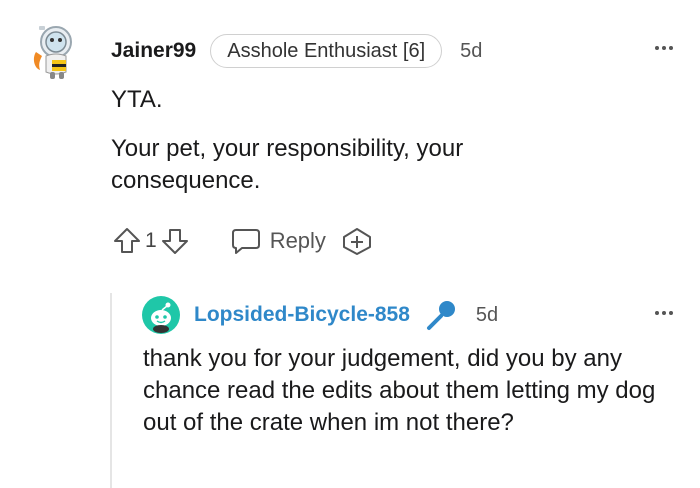 The height and width of the screenshot is (488, 700). I want to click on comment-timestamp: 5d, so click(471, 50).